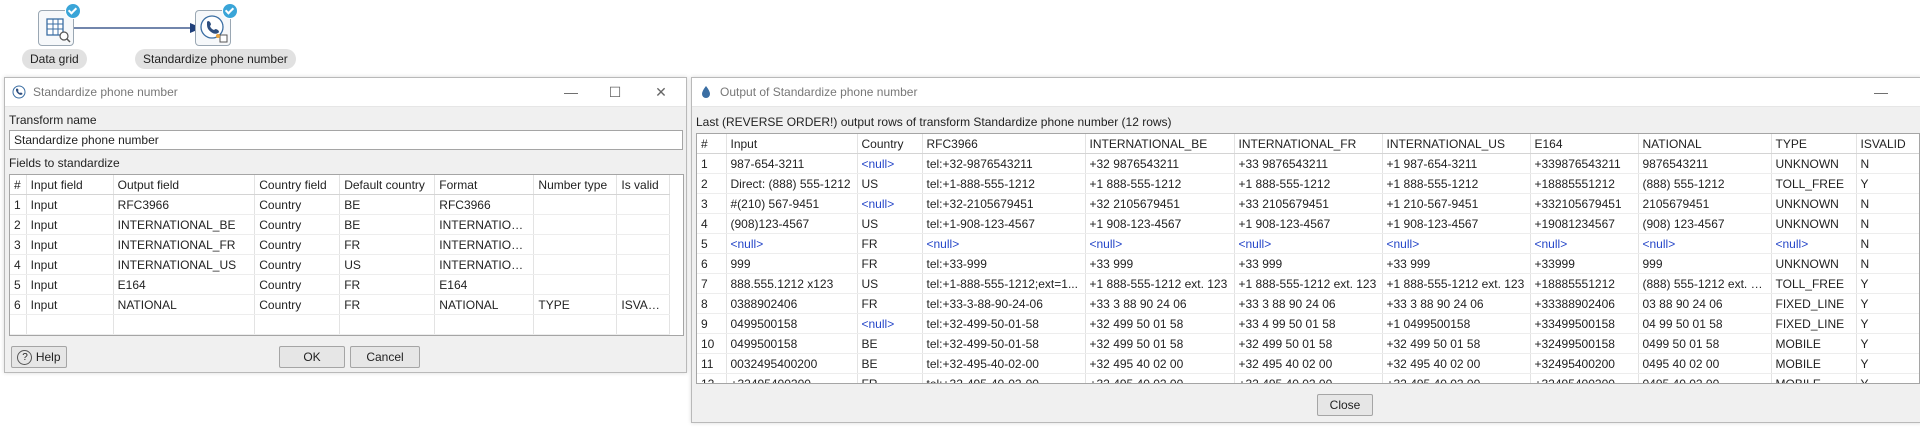 This screenshot has height=440, width=1920. Describe the element at coordinates (1584, 343) in the screenshot. I see `output-cell: +32499500158` at that location.